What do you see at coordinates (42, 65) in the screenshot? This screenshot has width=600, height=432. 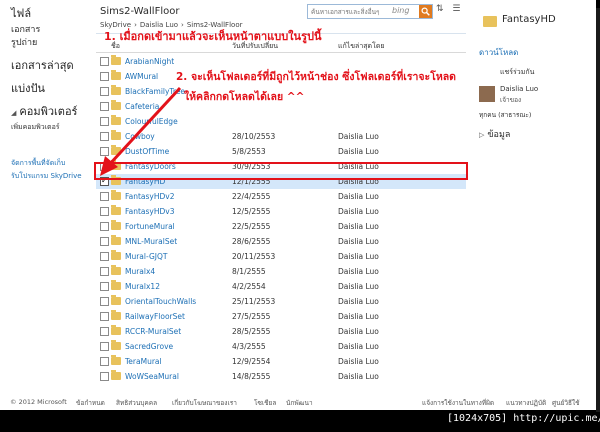 I see `sidebar-item-recent: เอกสารล่าสุด` at bounding box center [42, 65].